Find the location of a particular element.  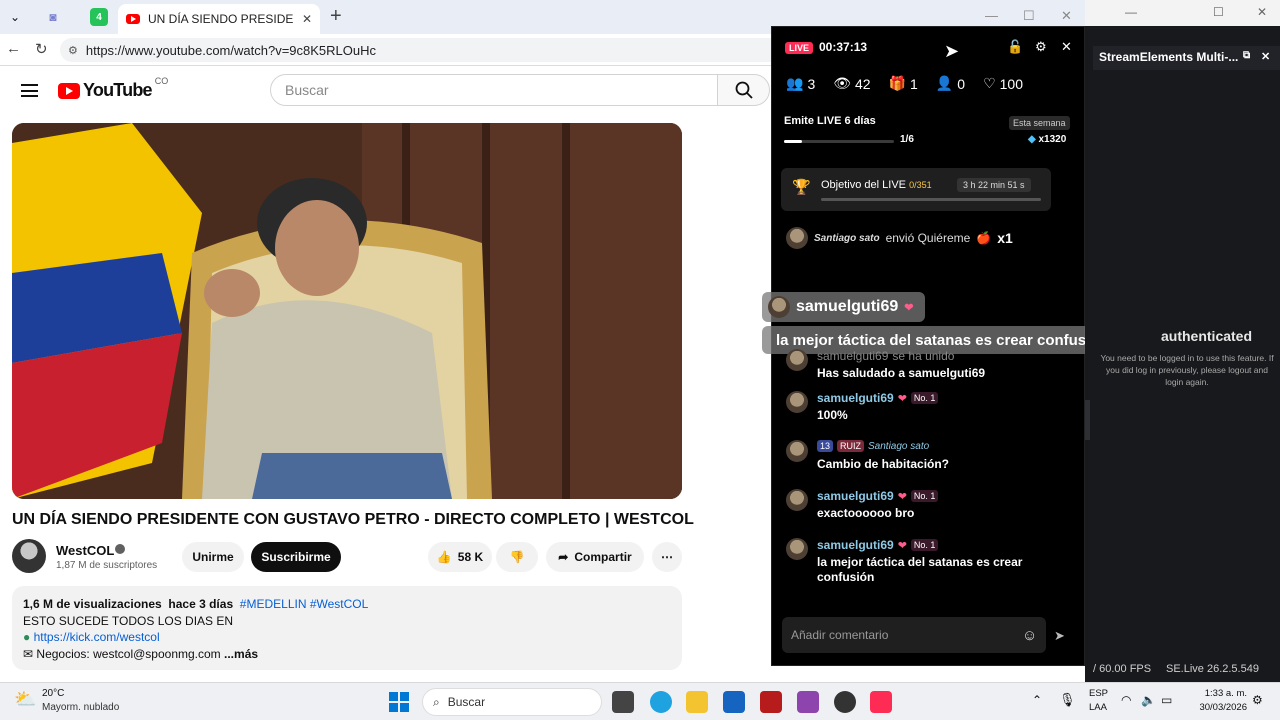

app-purple-icon is located at coordinates (808, 702).